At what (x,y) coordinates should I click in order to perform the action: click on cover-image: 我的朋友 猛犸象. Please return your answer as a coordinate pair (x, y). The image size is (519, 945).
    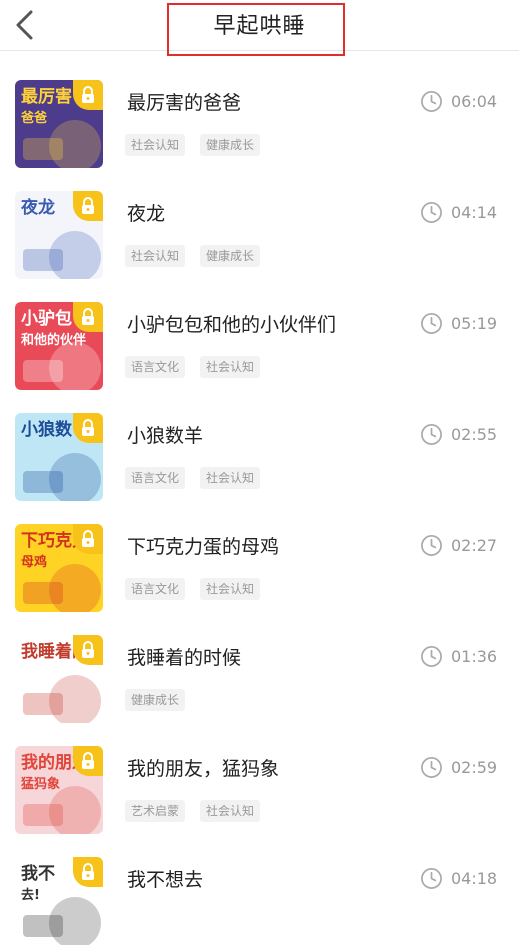
    Looking at the image, I should click on (59, 790).